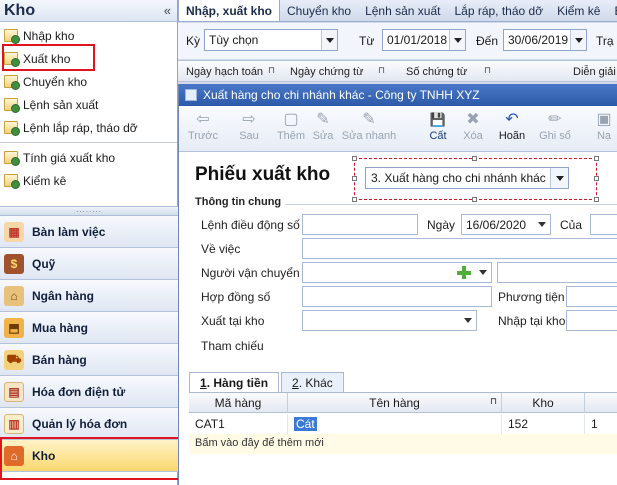 The height and width of the screenshot is (485, 617). I want to click on load-button: ▣ Nạ, so click(604, 126).